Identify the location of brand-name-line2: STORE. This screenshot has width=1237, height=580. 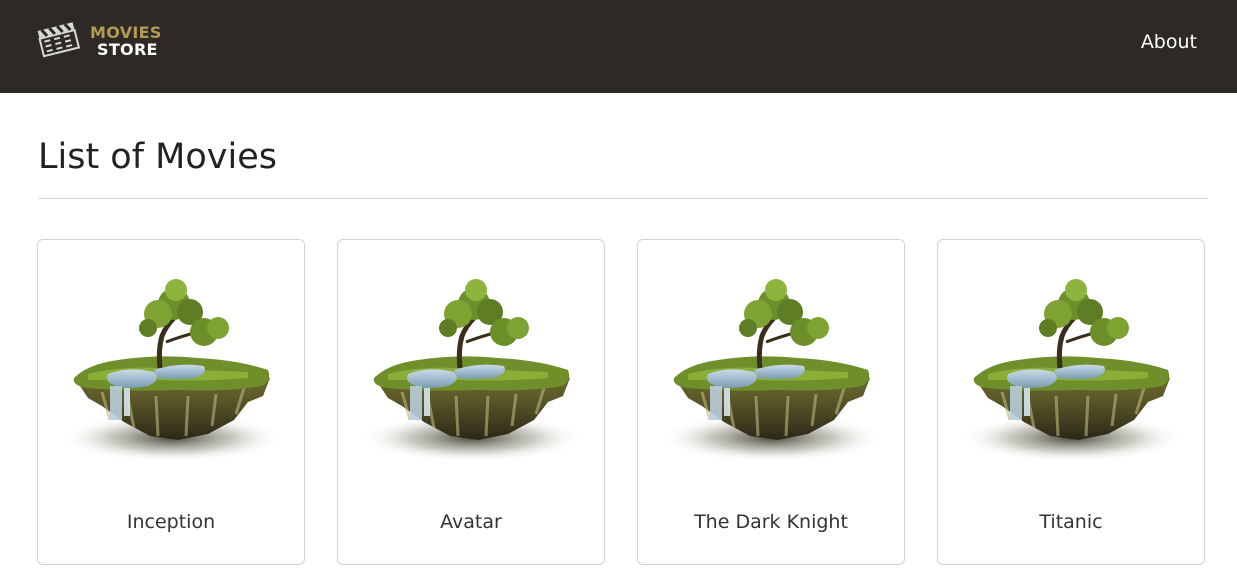
(127, 49).